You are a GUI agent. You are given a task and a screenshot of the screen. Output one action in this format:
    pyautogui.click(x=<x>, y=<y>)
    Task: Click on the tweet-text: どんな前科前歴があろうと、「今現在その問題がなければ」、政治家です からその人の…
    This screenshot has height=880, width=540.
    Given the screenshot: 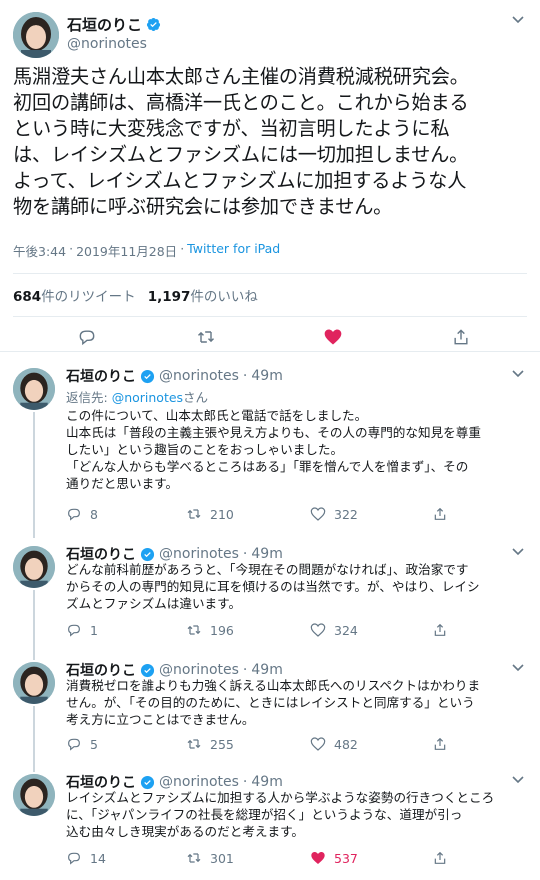 What is the action you would take?
    pyautogui.click(x=273, y=586)
    